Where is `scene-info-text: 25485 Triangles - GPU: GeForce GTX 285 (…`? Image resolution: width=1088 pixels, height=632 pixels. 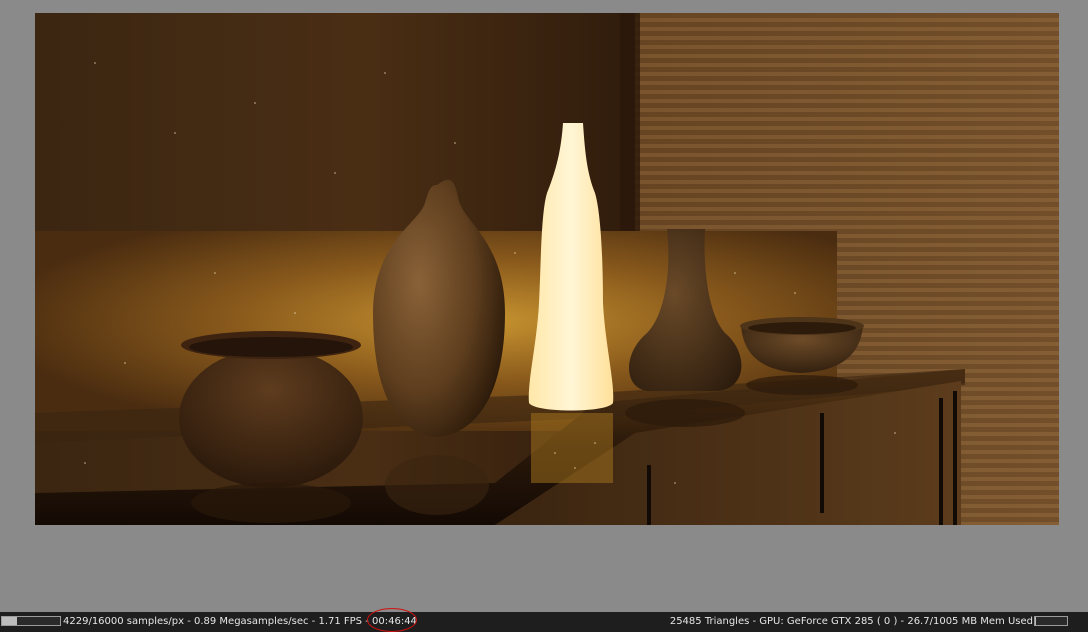
scene-info-text: 25485 Triangles - GPU: GeForce GTX 285 (… is located at coordinates (851, 621).